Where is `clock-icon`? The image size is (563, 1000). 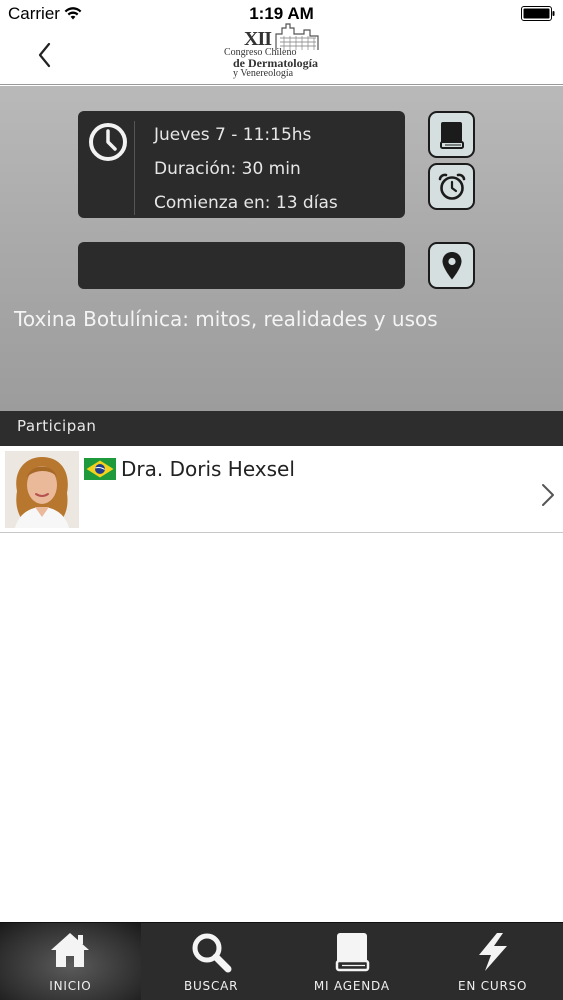 clock-icon is located at coordinates (108, 142).